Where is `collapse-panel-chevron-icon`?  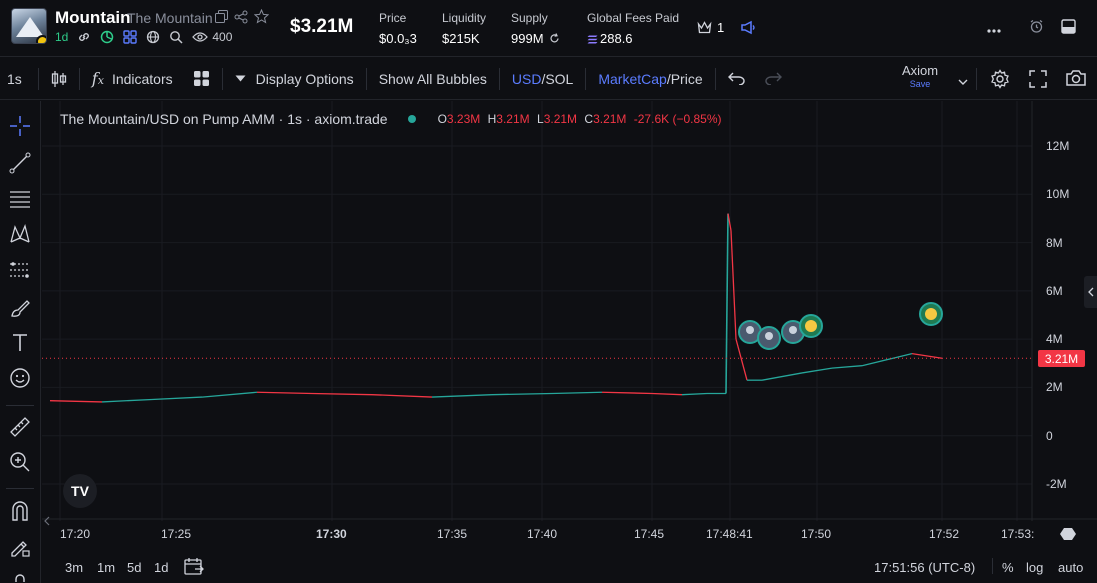 collapse-panel-chevron-icon is located at coordinates (1090, 292).